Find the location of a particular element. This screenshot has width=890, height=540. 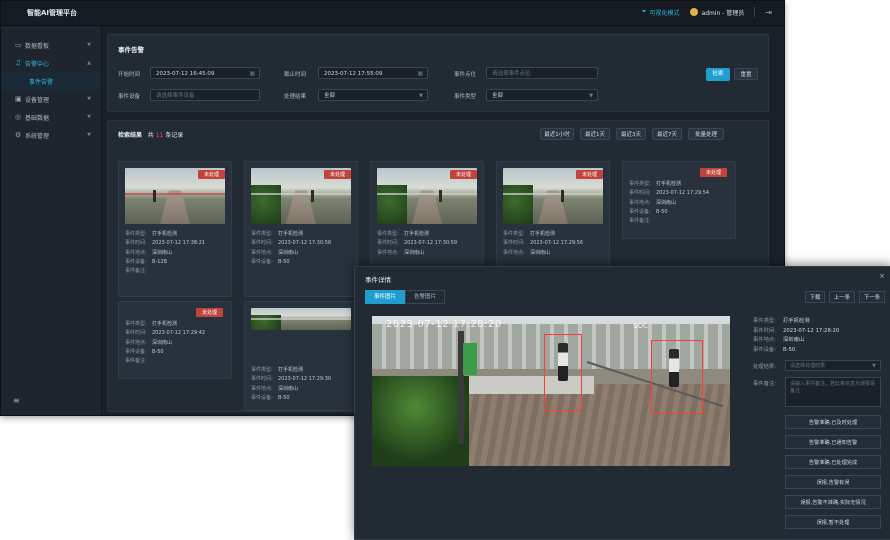

device-input: 请选择事件设备 is located at coordinates (205, 95).